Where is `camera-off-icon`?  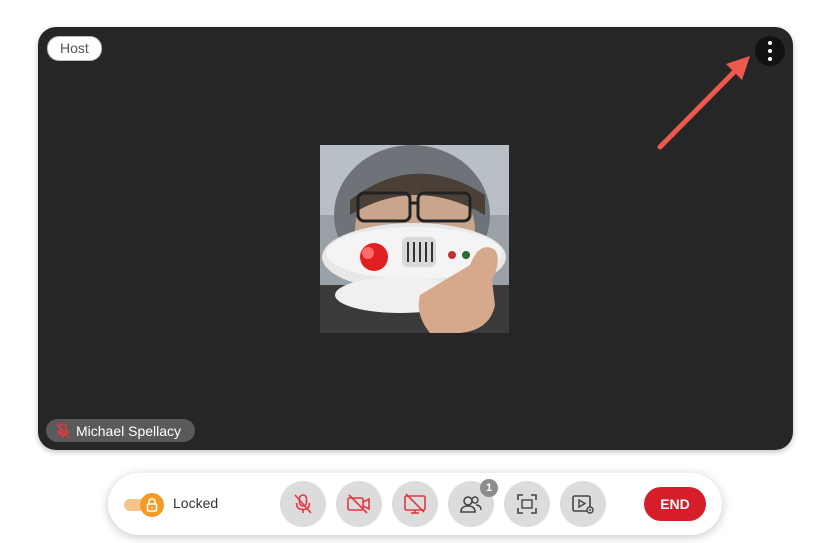 camera-off-icon is located at coordinates (358, 504).